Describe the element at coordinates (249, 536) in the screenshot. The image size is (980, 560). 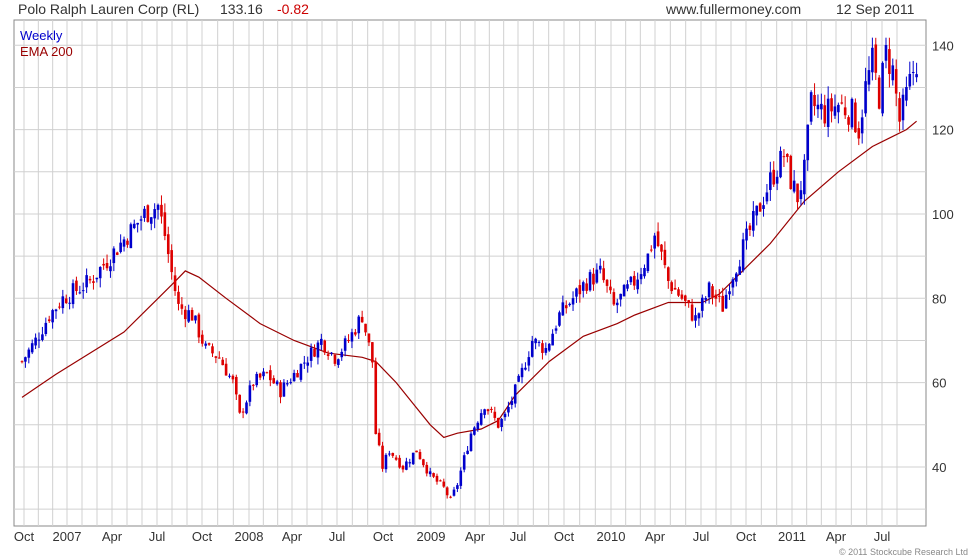
I see `x-tick-label: 2008` at that location.